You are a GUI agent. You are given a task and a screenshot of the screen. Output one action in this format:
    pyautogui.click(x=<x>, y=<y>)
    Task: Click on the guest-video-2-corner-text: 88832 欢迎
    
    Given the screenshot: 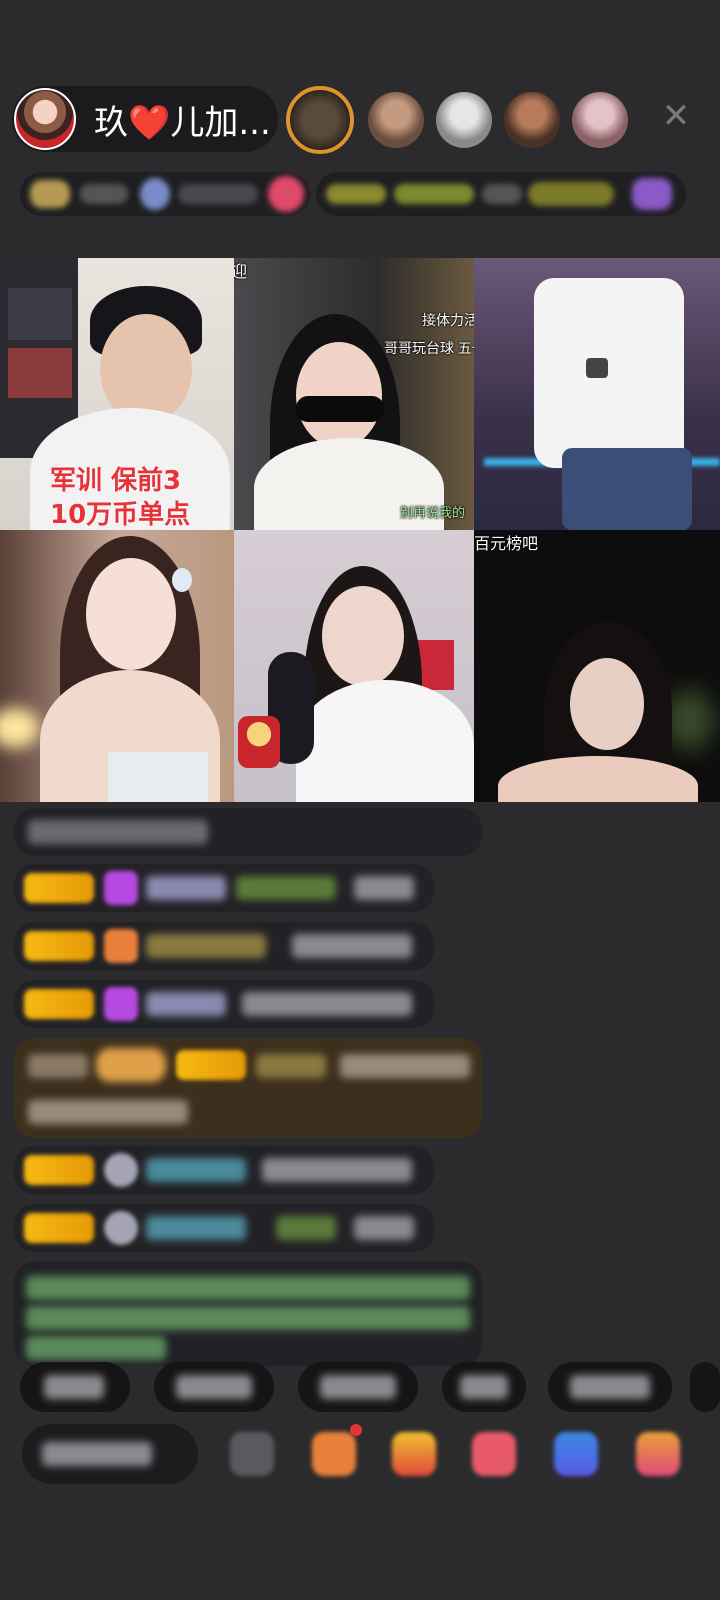 What is the action you would take?
    pyautogui.click(x=240, y=272)
    